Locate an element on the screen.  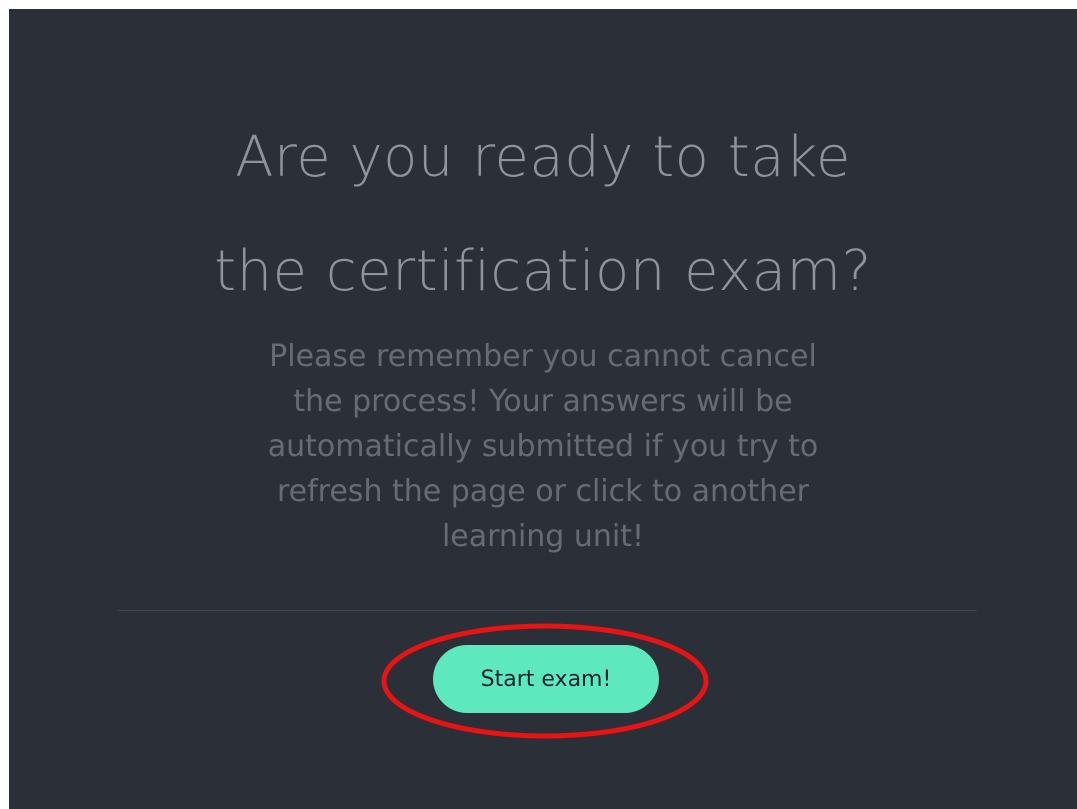
message-line-2: the process! Your answers will be is located at coordinates (543, 401).